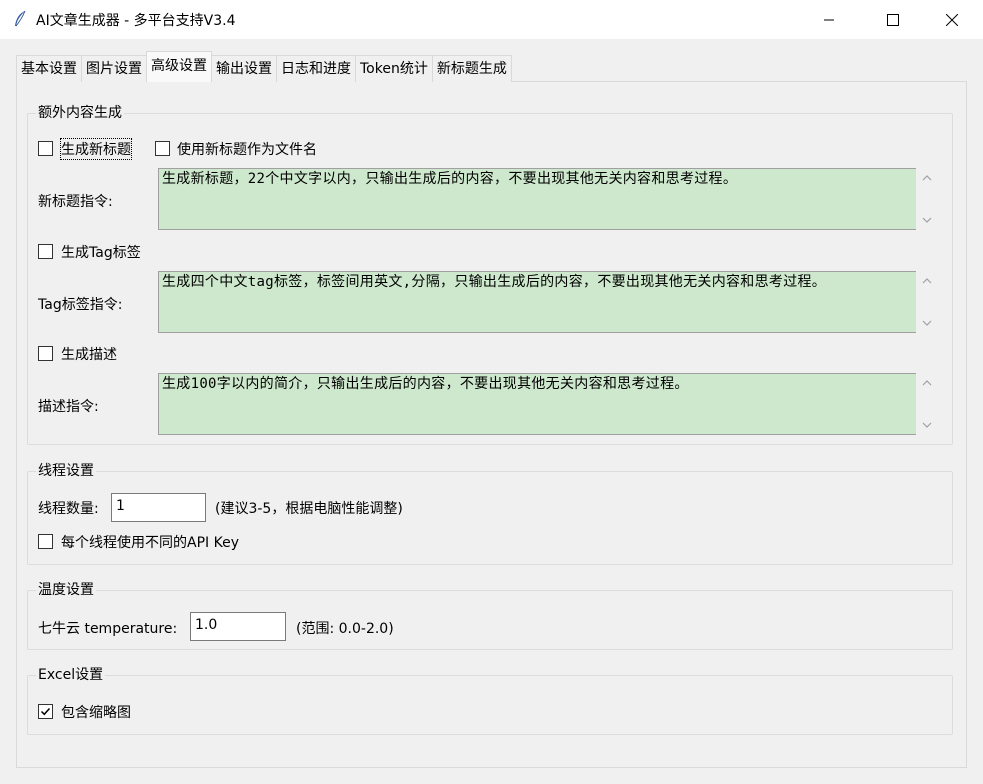 This screenshot has height=784, width=983. Describe the element at coordinates (927, 404) in the screenshot. I see `desc-prompt-scrollbar` at that location.